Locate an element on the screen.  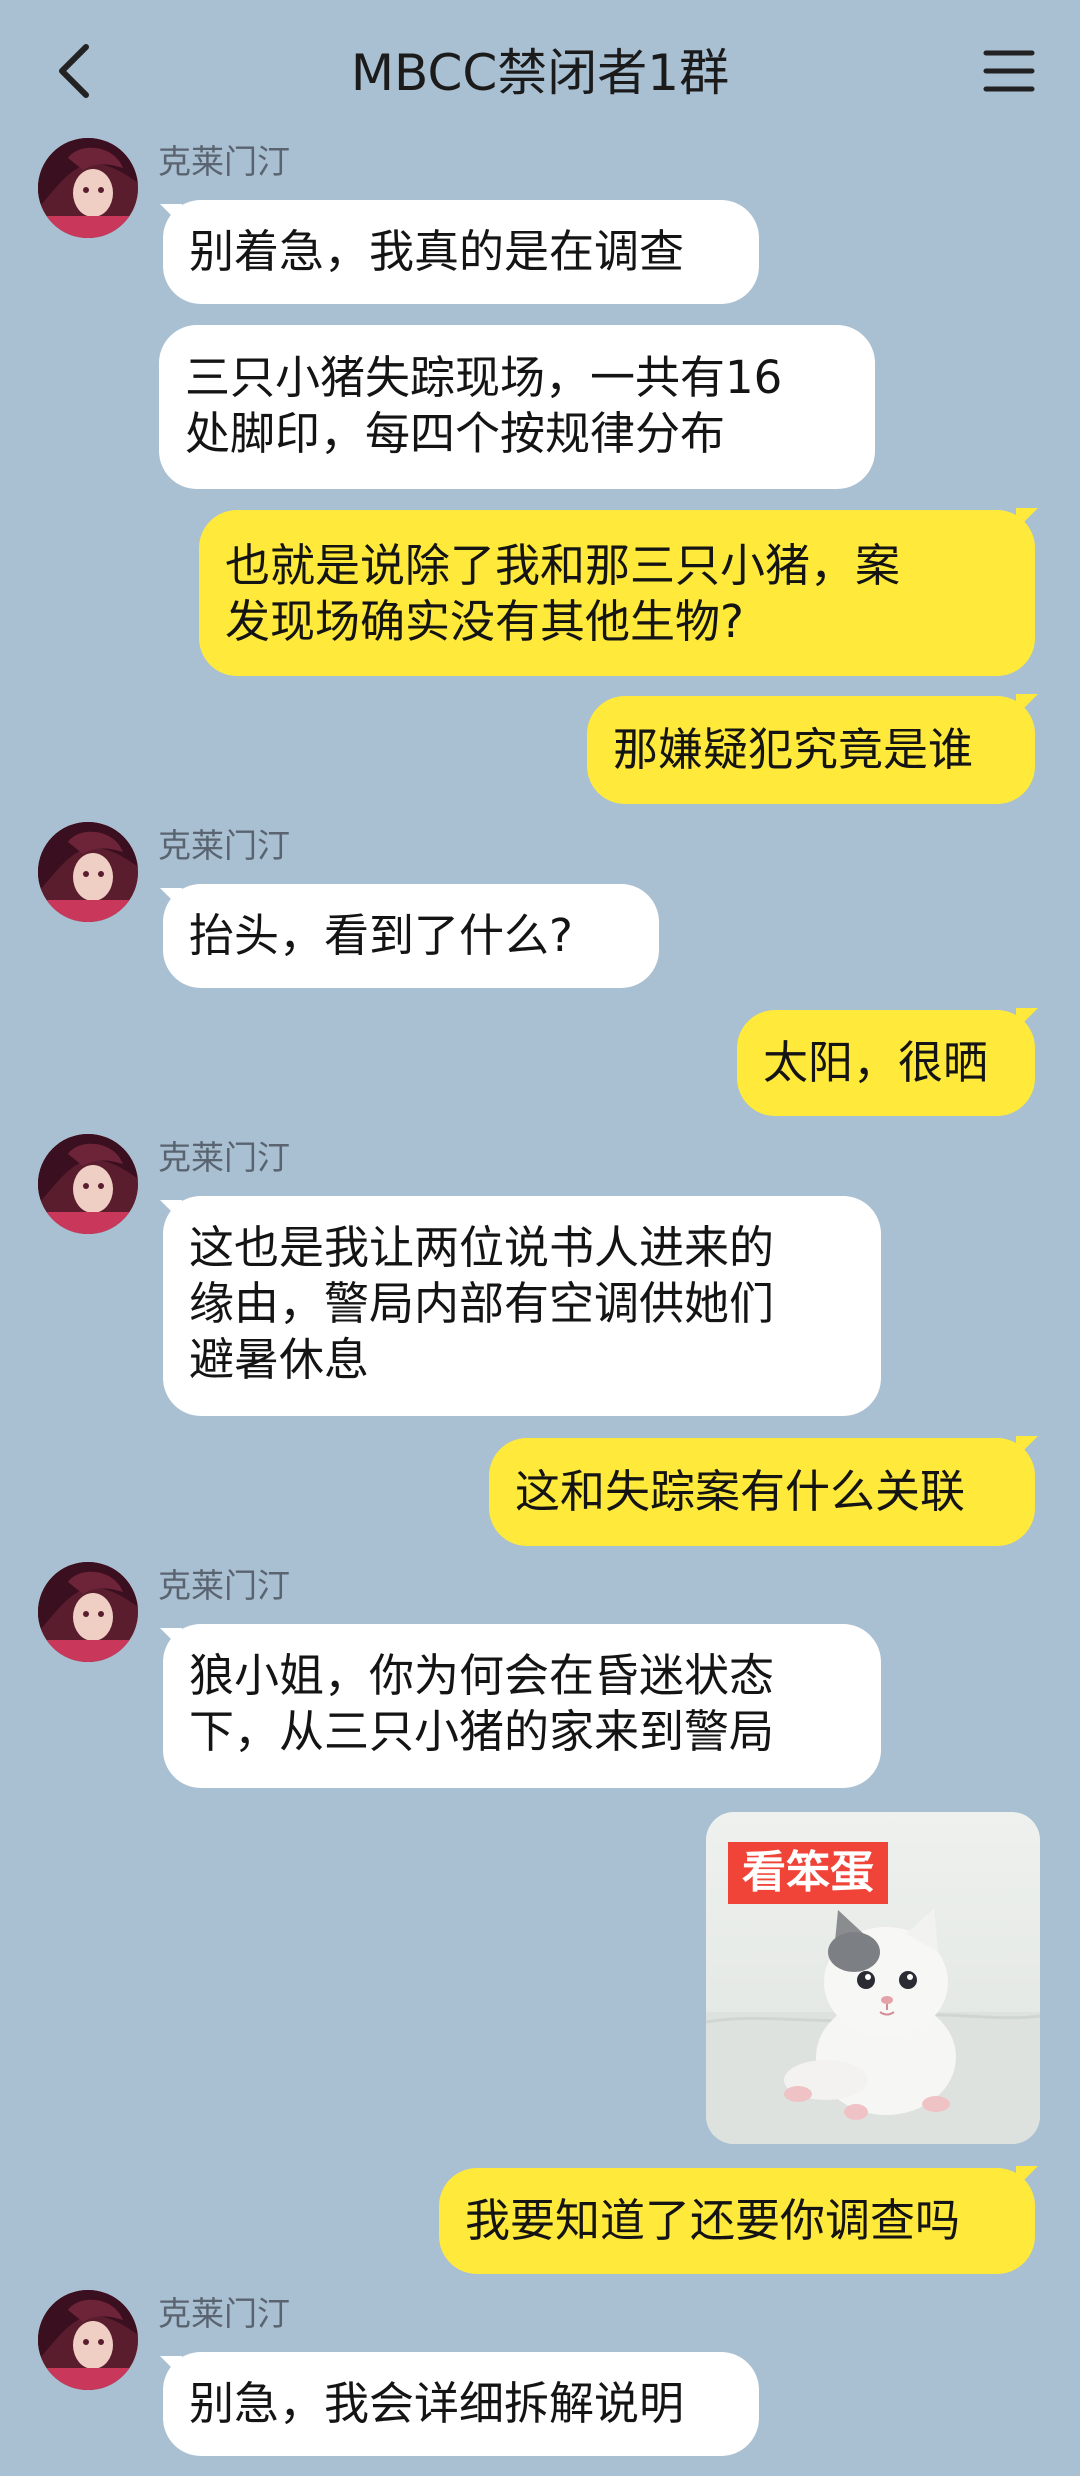
menu-icon is located at coordinates (1009, 71).